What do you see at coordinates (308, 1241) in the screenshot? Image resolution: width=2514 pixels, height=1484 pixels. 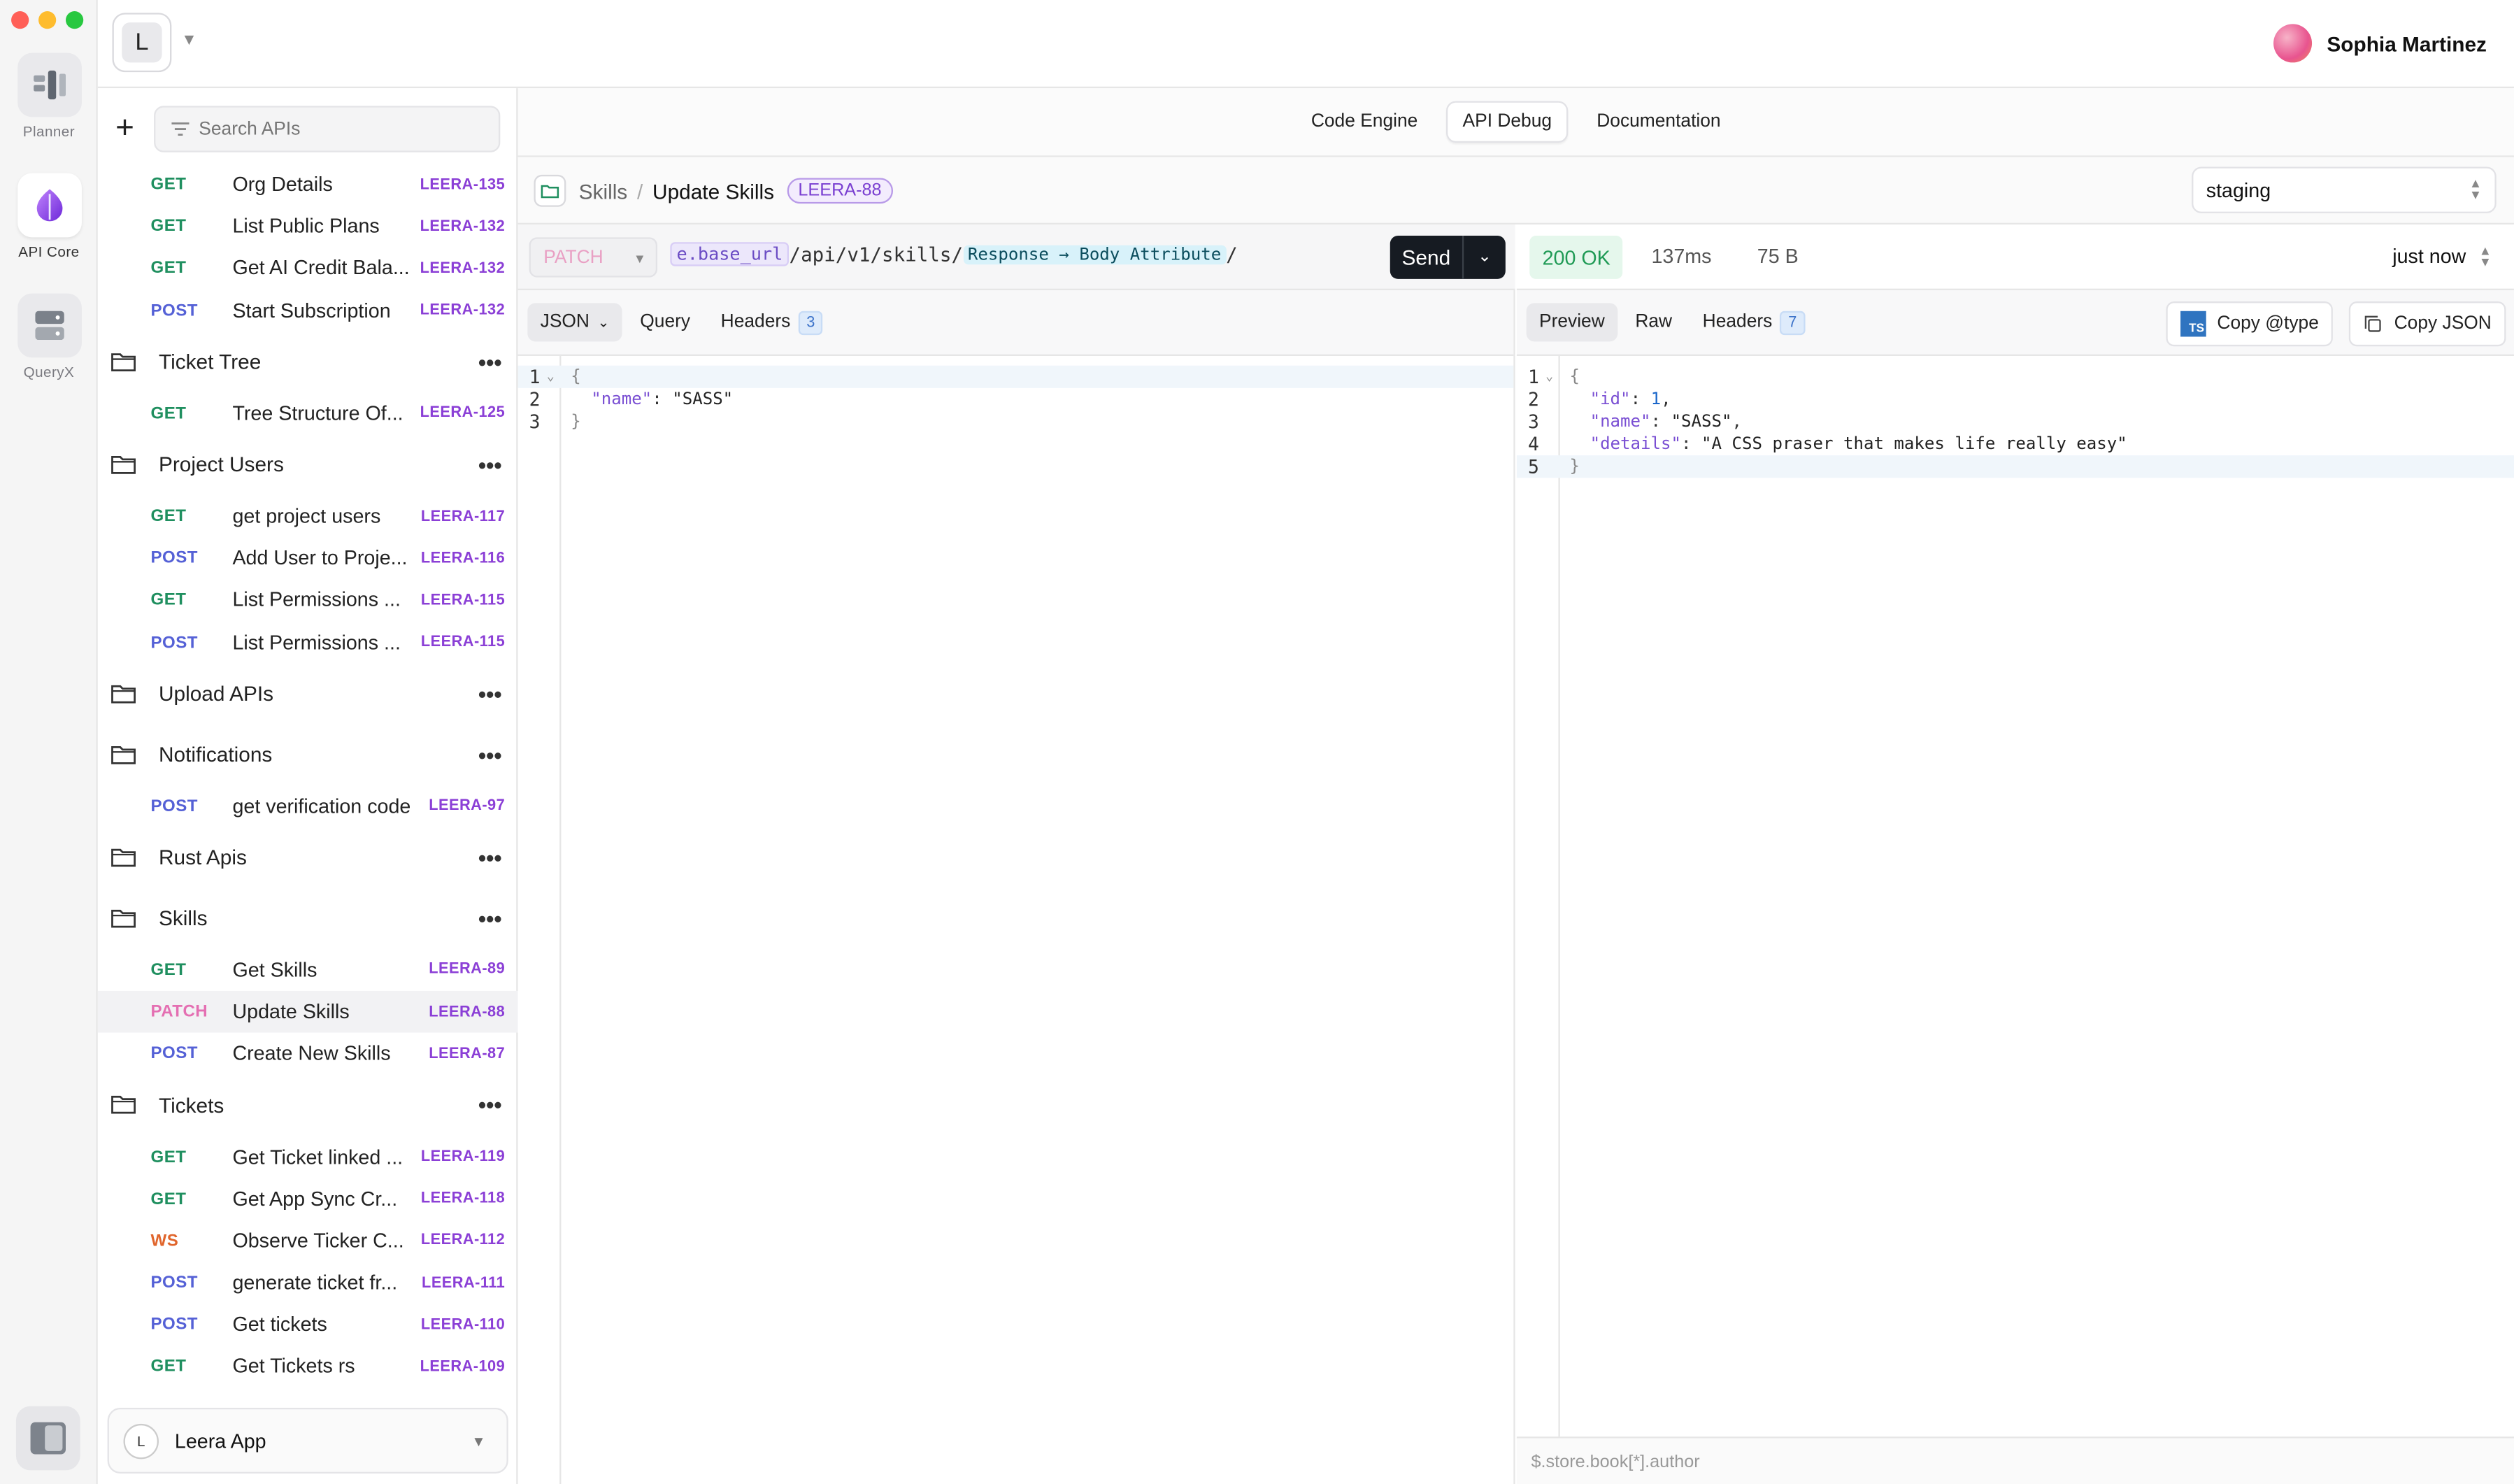 I see `request-item: WS Observe Ticker C... LEERA-112` at bounding box center [308, 1241].